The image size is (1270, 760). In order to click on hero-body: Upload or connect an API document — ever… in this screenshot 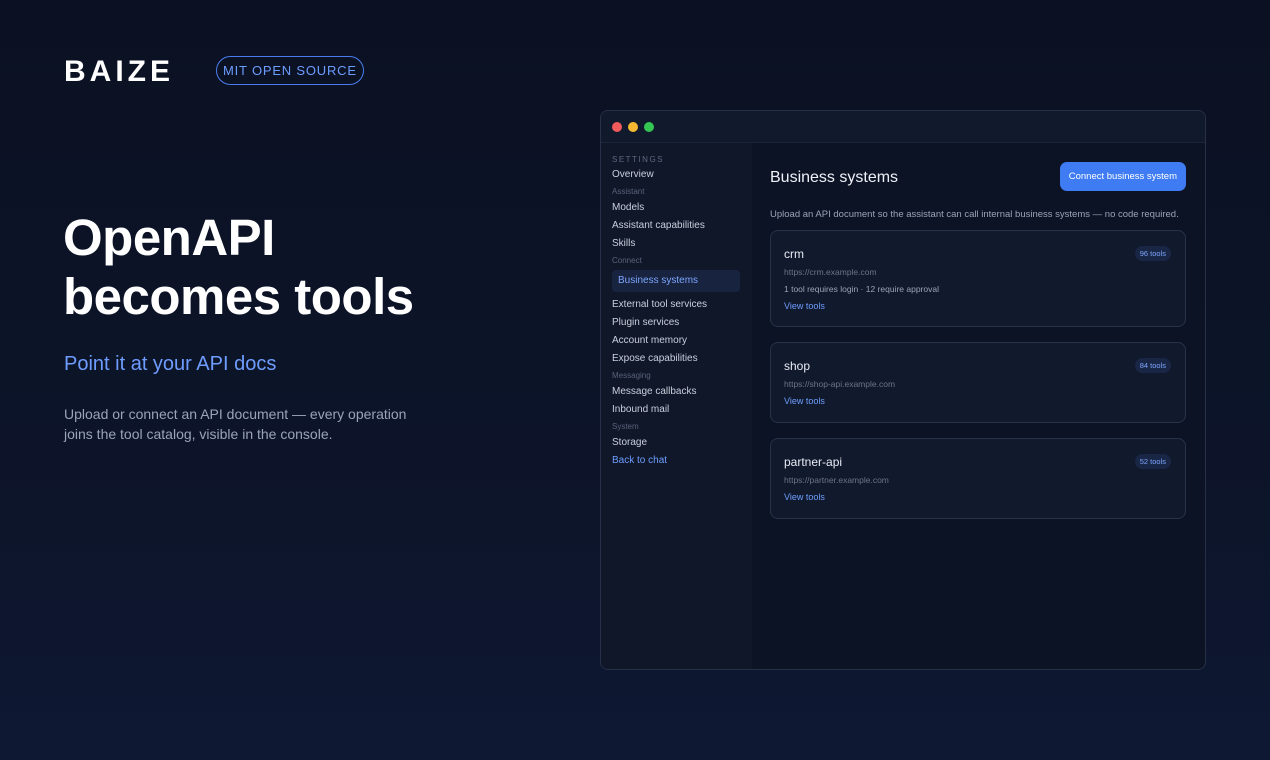, I will do `click(244, 424)`.